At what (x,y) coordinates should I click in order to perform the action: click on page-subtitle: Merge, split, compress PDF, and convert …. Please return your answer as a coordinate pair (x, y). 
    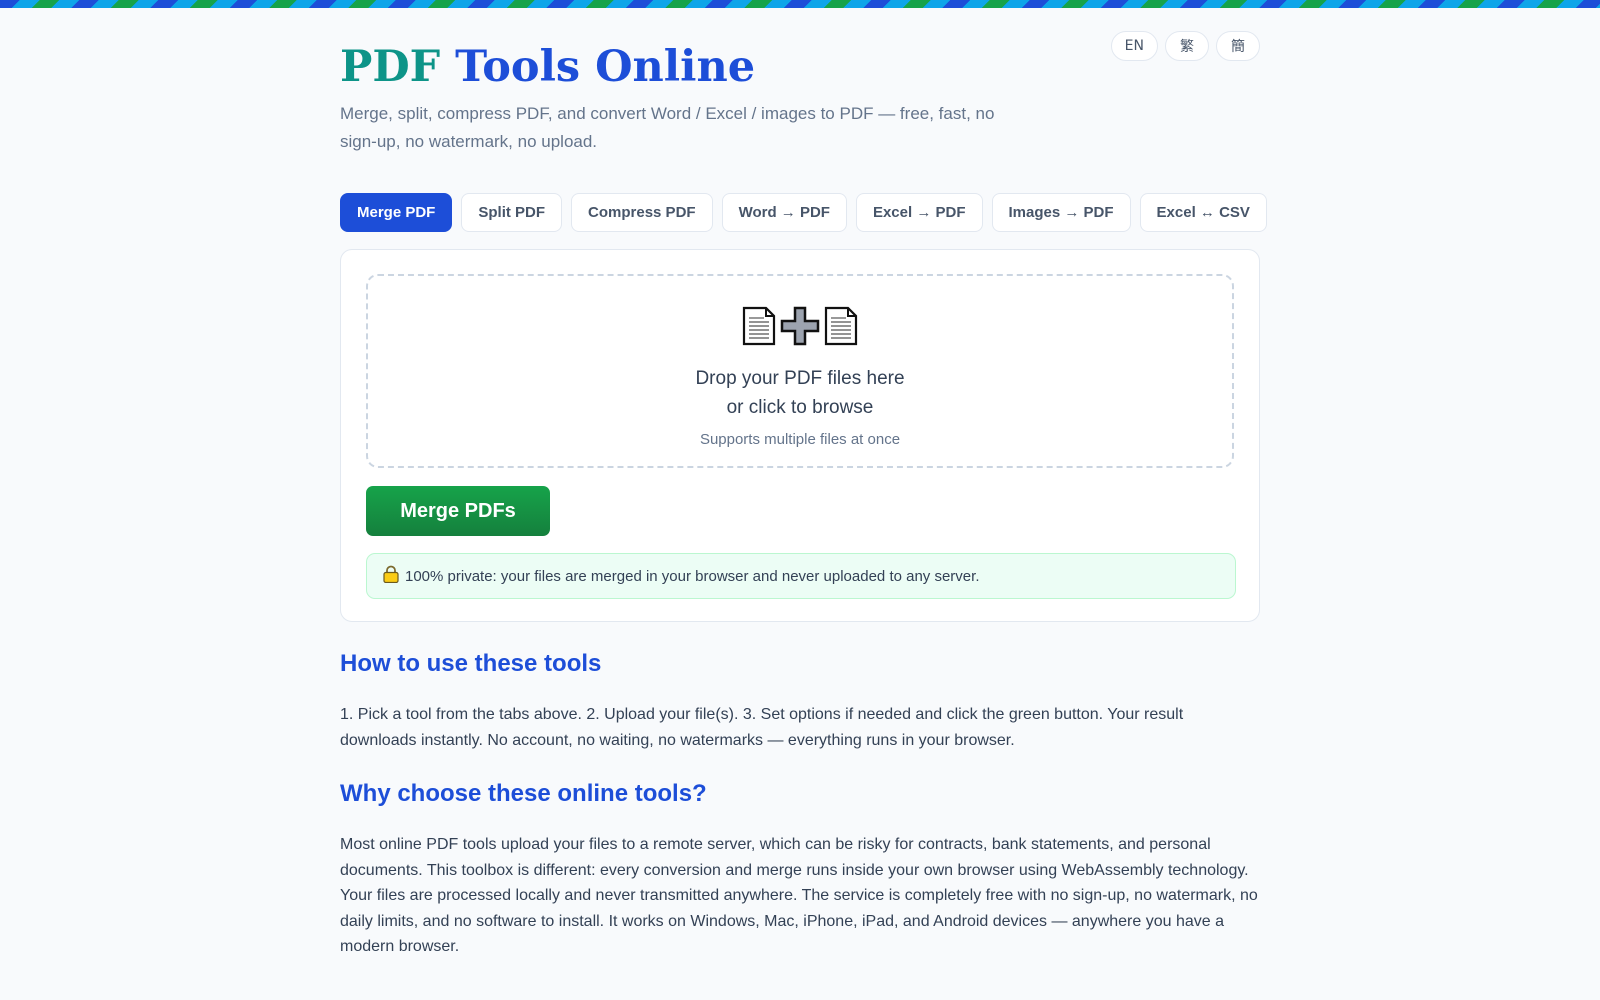
    Looking at the image, I should click on (667, 127).